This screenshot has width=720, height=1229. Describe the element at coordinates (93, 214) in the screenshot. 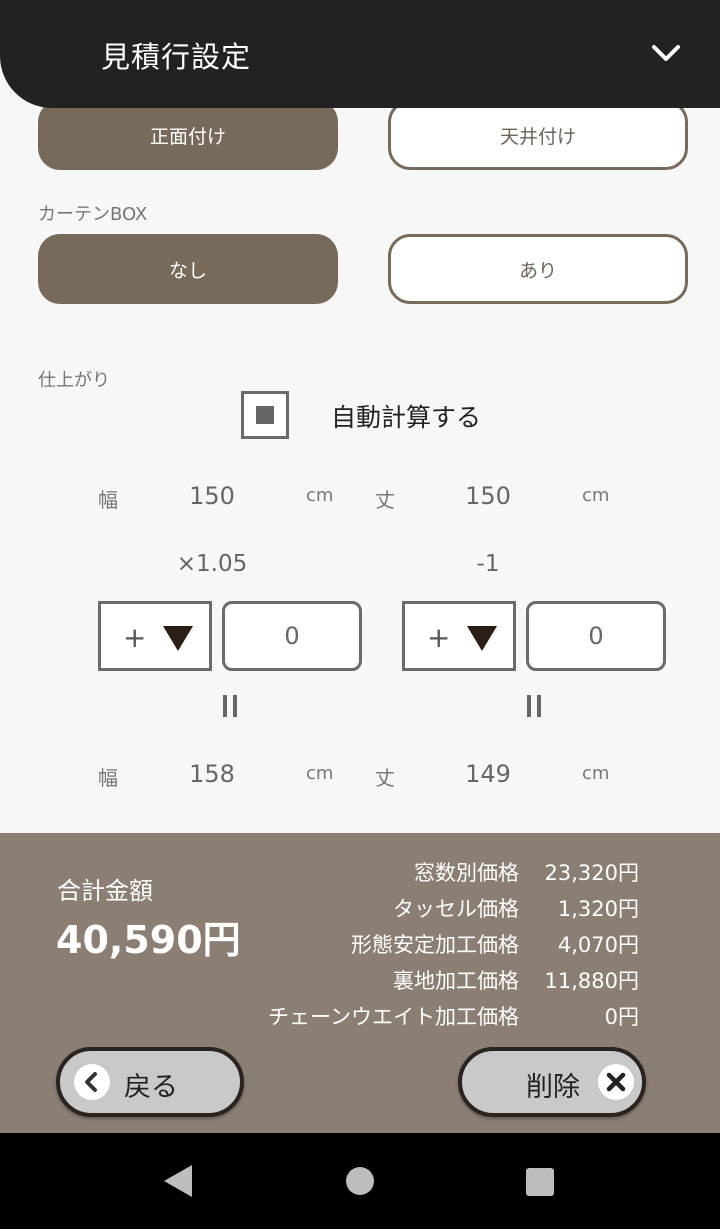

I see `curtain-box-label: カーテンBOX` at that location.